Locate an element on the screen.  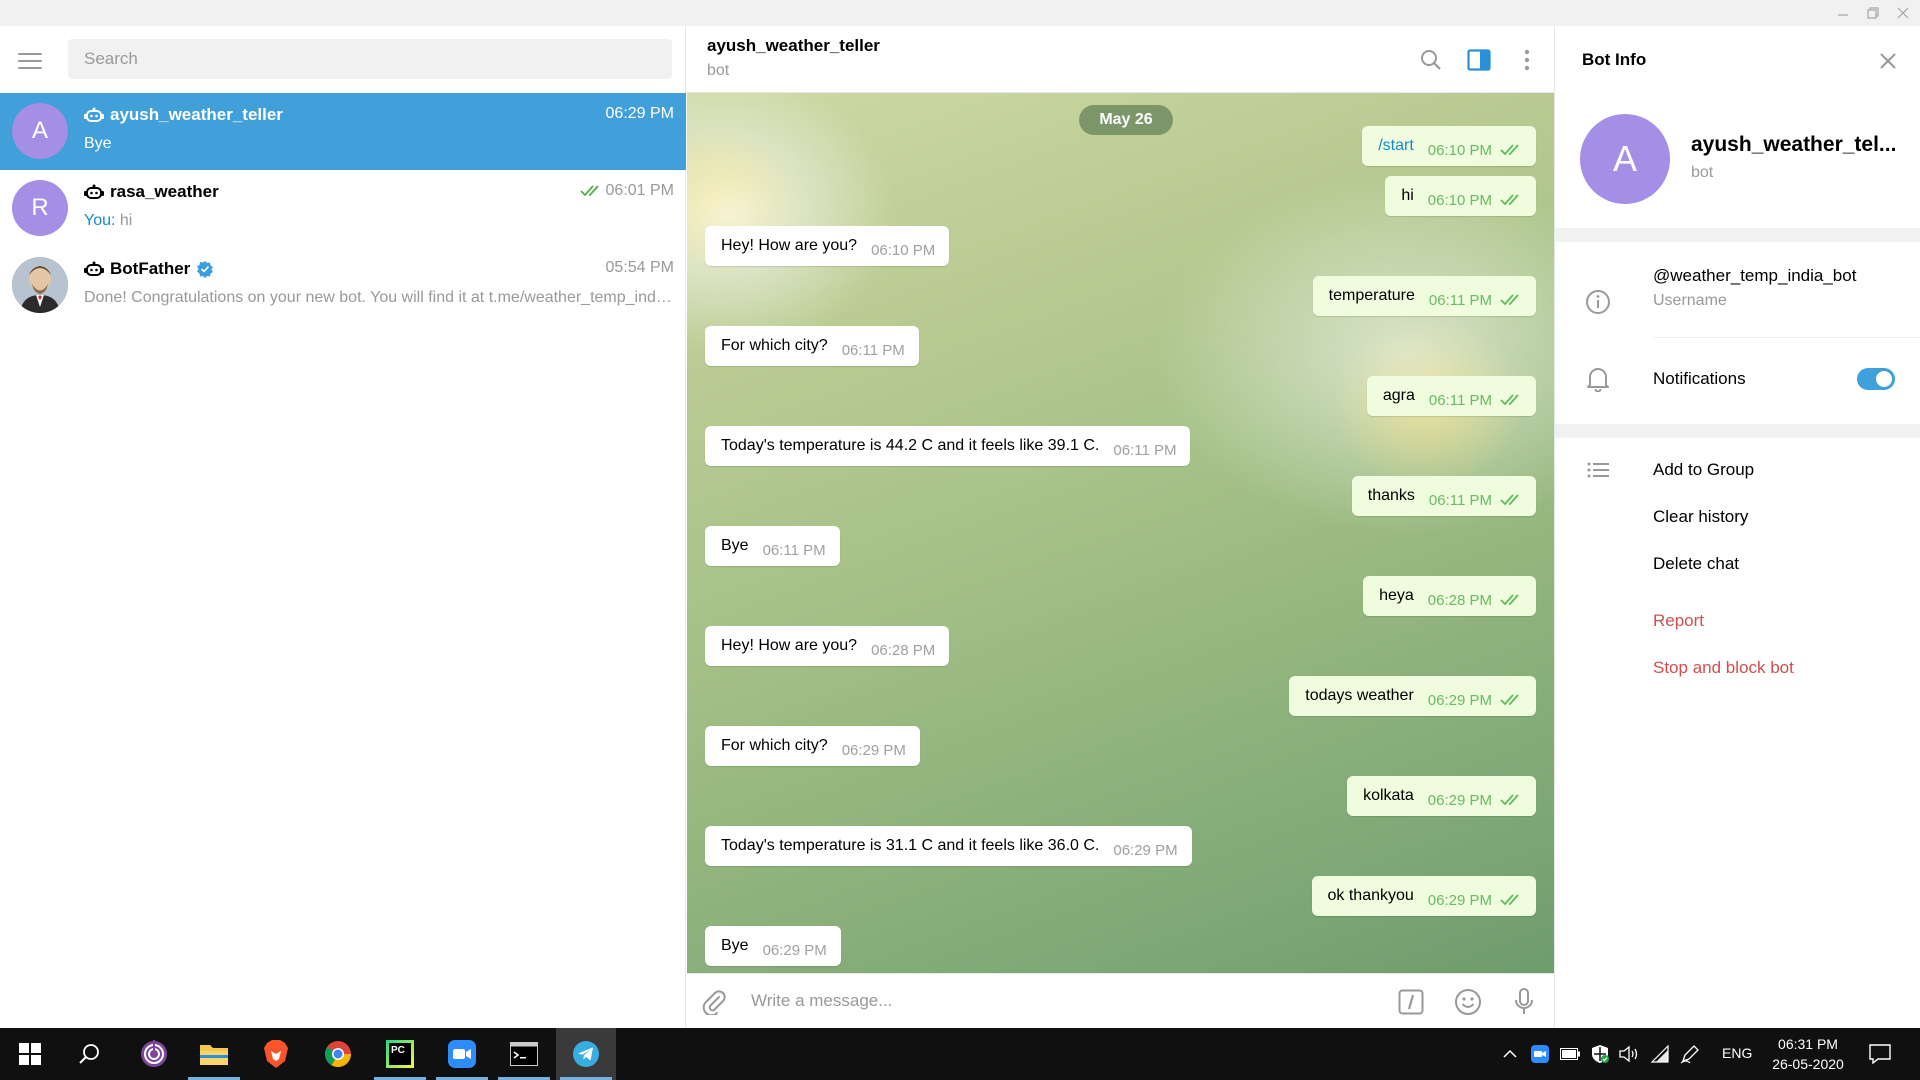
search-chat-button is located at coordinates (1431, 60).